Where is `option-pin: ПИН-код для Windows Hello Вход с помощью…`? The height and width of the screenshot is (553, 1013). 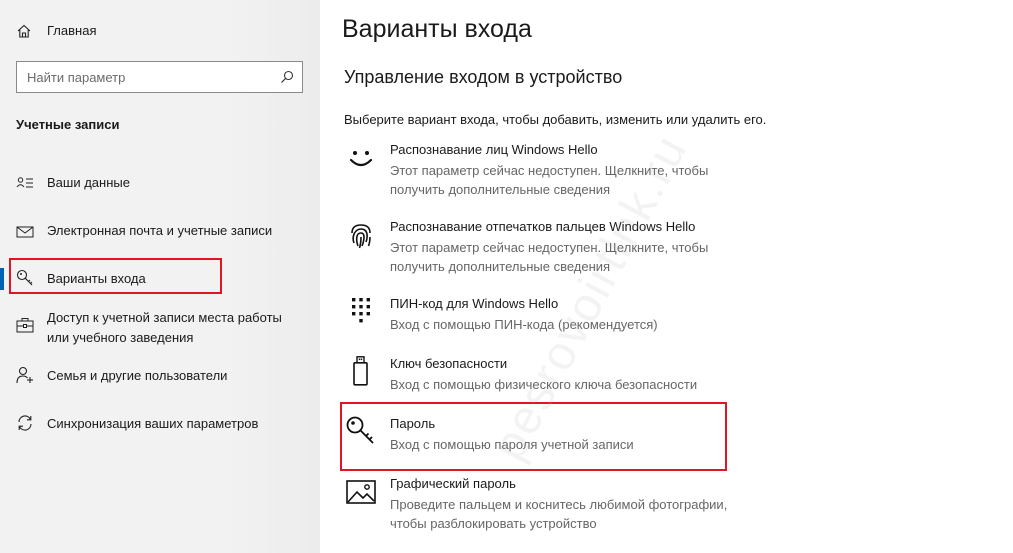
option-pin: ПИН-код для Windows Hello Вход с помощью… is located at coordinates (550, 316).